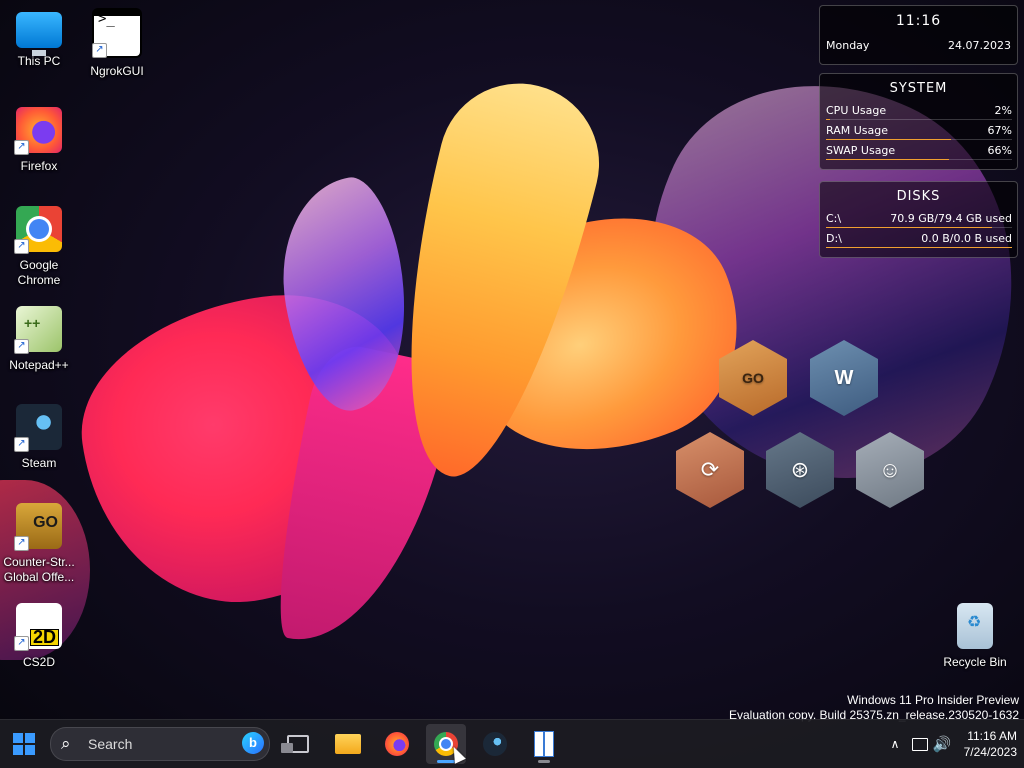 Image resolution: width=1024 pixels, height=768 pixels. What do you see at coordinates (975, 626) in the screenshot?
I see `recycle-bin-icon: ♻` at bounding box center [975, 626].